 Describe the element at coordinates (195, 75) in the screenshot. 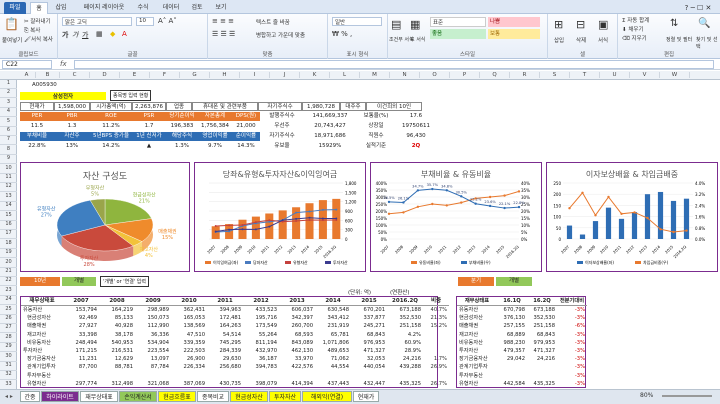

I see `column-header-g: G` at that location.